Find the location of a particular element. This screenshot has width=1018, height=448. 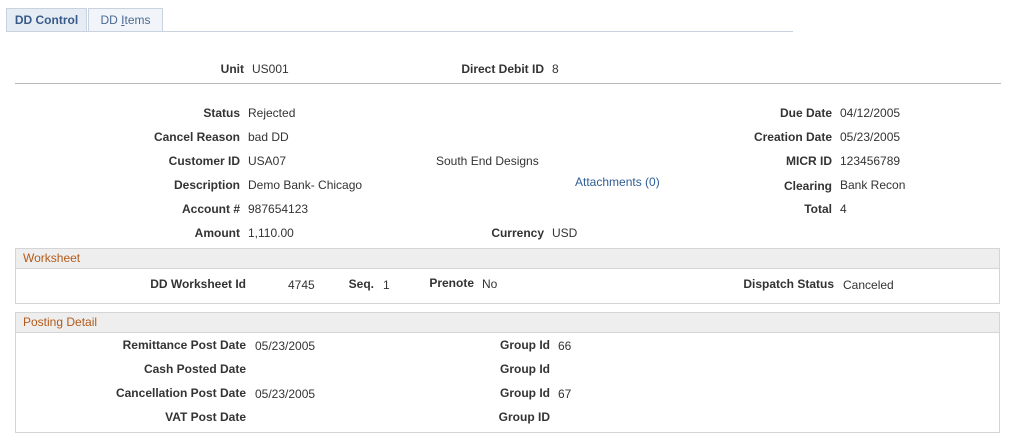

seq-label: Seq. is located at coordinates (361, 284).